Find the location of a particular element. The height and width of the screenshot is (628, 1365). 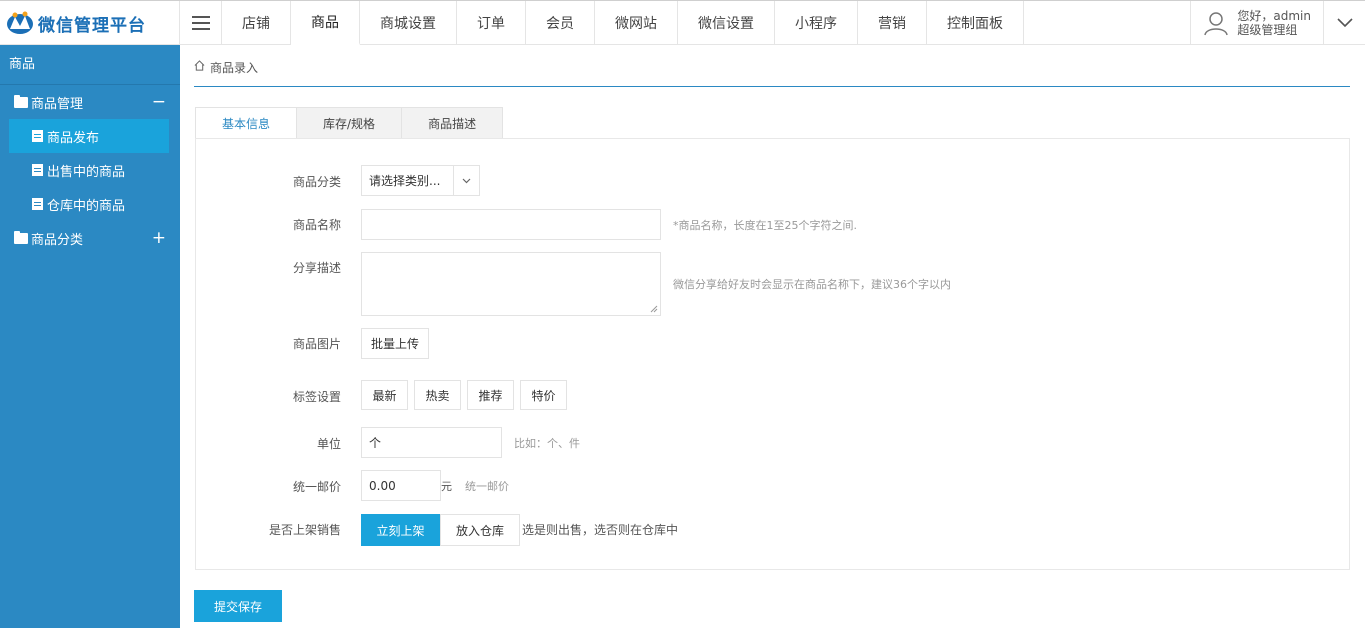

share-description-hint: 微信分享给好友时会显示在商品名称下，建议36个字以内 is located at coordinates (812, 284).